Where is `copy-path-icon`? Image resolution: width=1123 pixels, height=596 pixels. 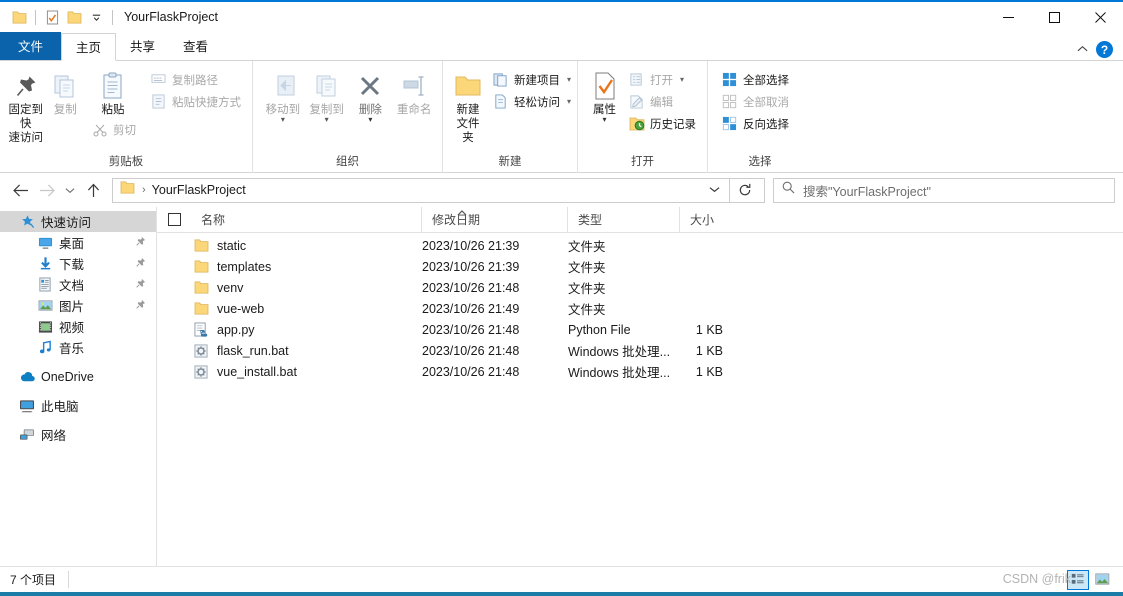 copy-path-icon is located at coordinates (158, 79).